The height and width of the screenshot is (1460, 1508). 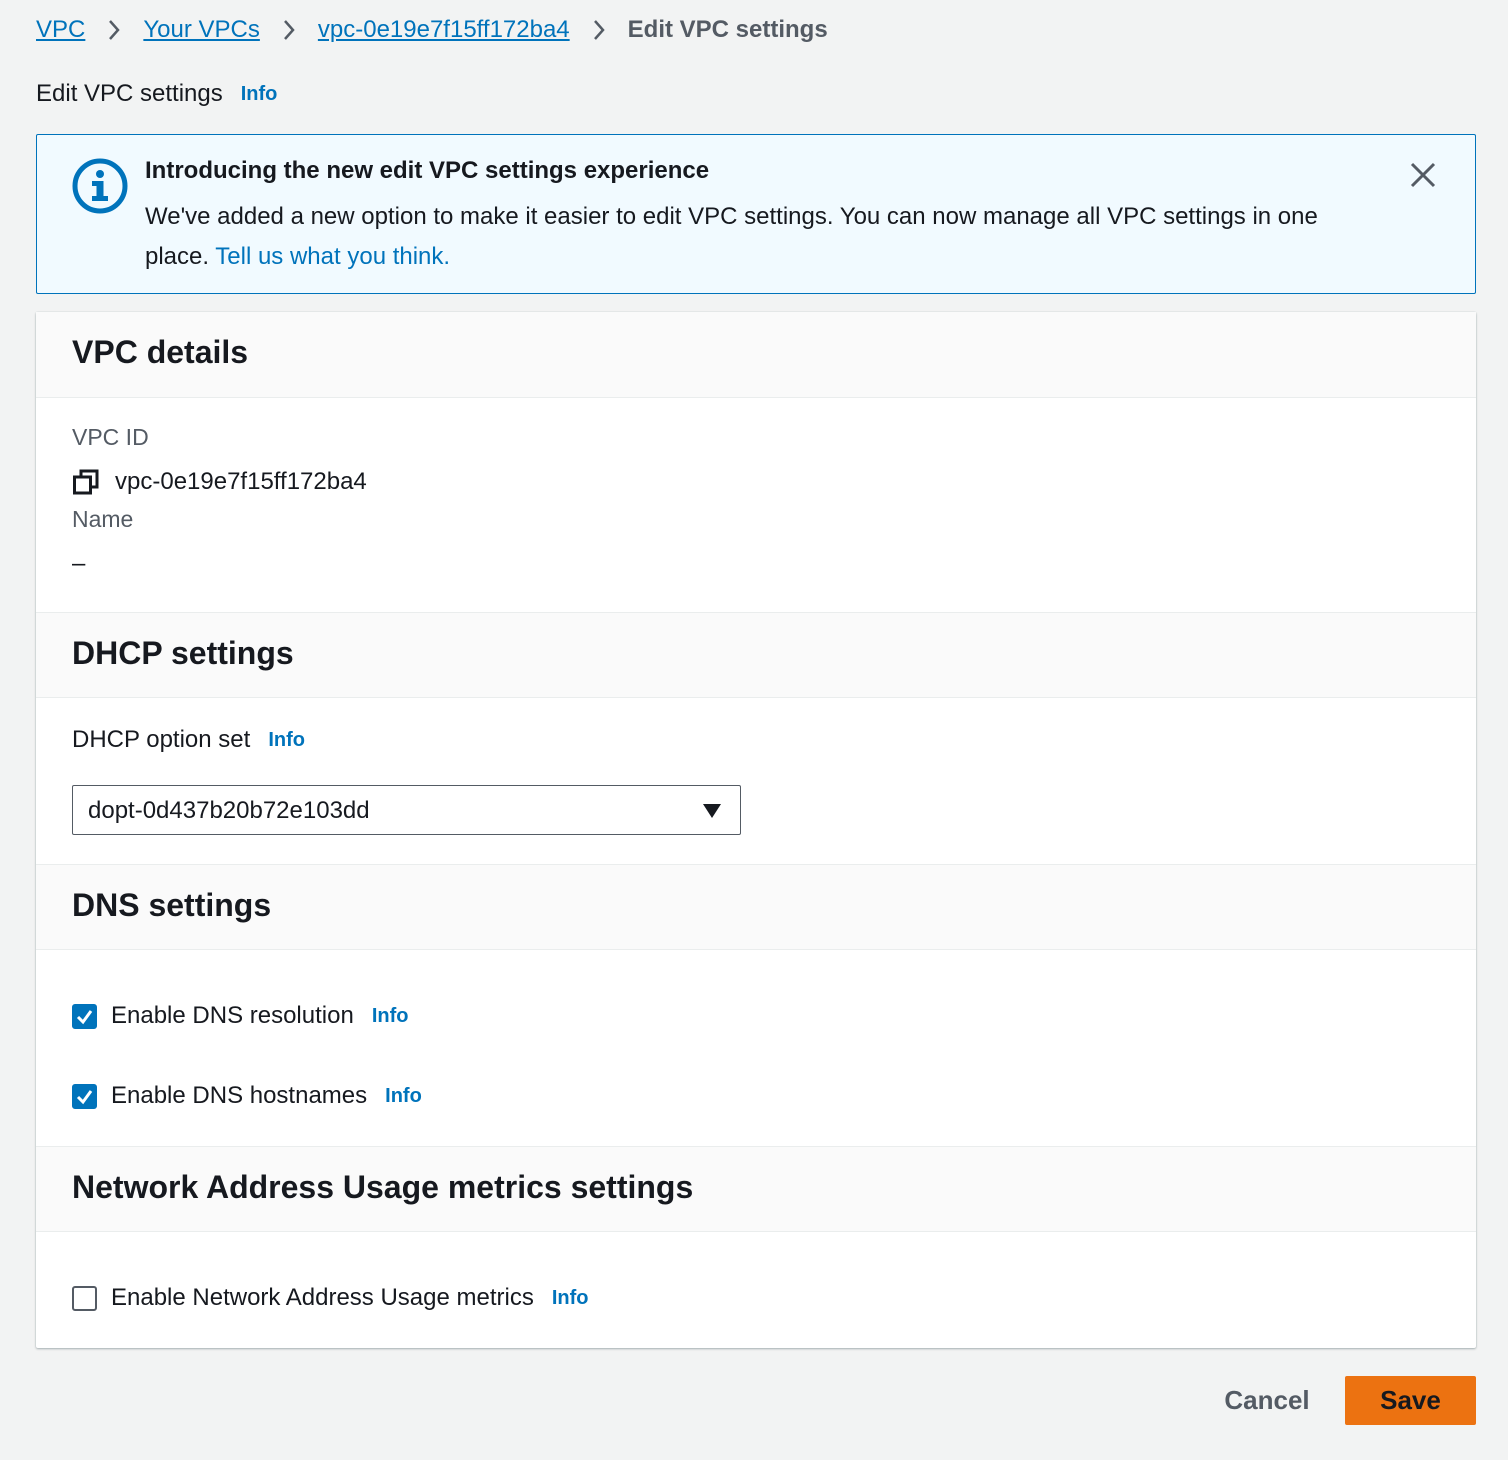 I want to click on nau-settings-heading: Network Address Usage metrics settings, so click(x=383, y=1187).